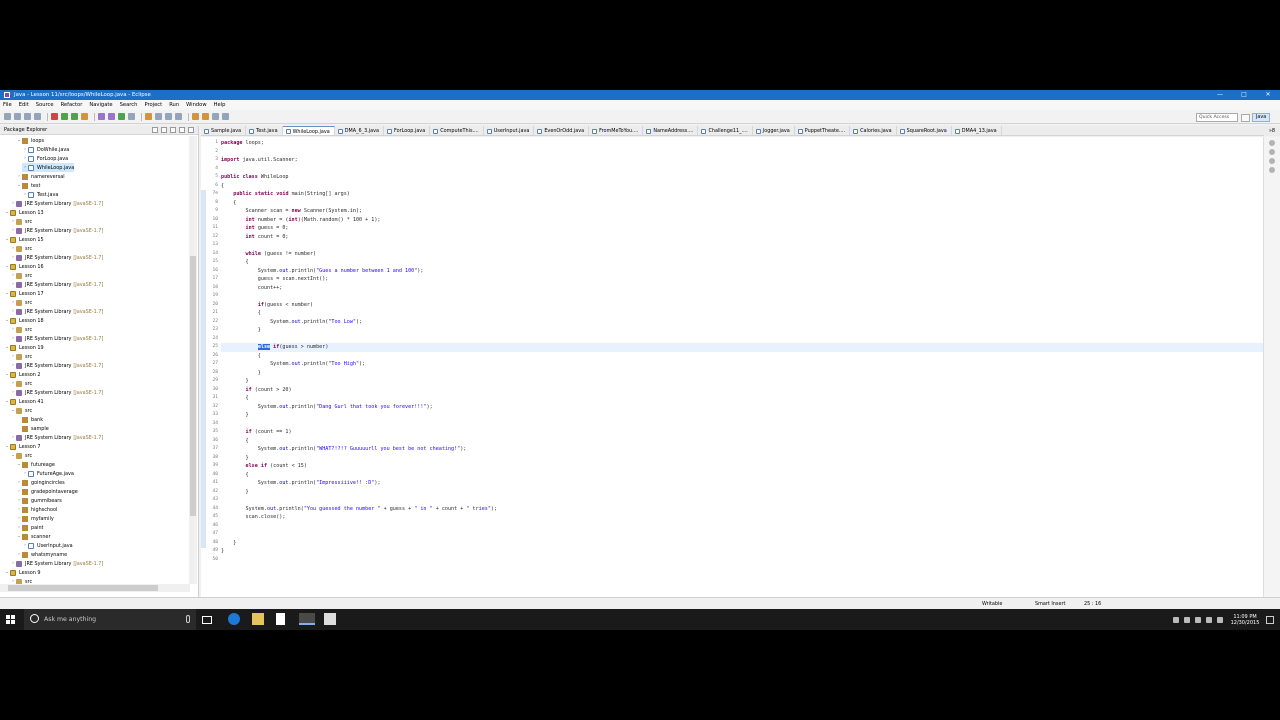 This screenshot has width=1280, height=720. What do you see at coordinates (37, 116) in the screenshot?
I see `print-icon` at bounding box center [37, 116].